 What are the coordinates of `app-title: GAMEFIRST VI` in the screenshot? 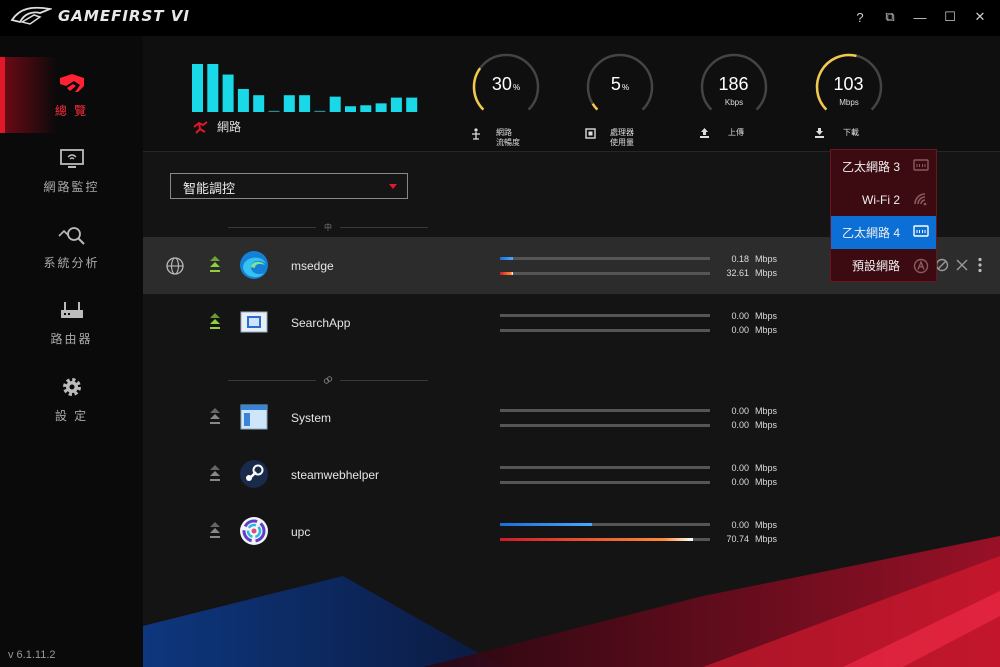 It's located at (124, 16).